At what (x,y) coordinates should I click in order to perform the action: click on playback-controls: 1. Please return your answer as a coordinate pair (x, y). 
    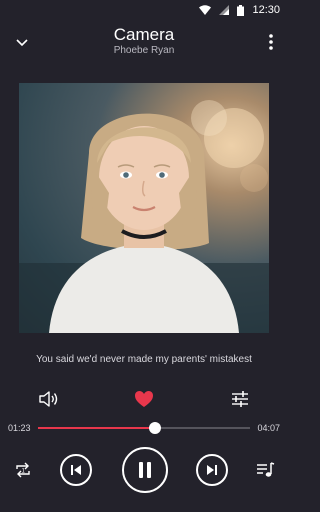
    Looking at the image, I should click on (144, 470).